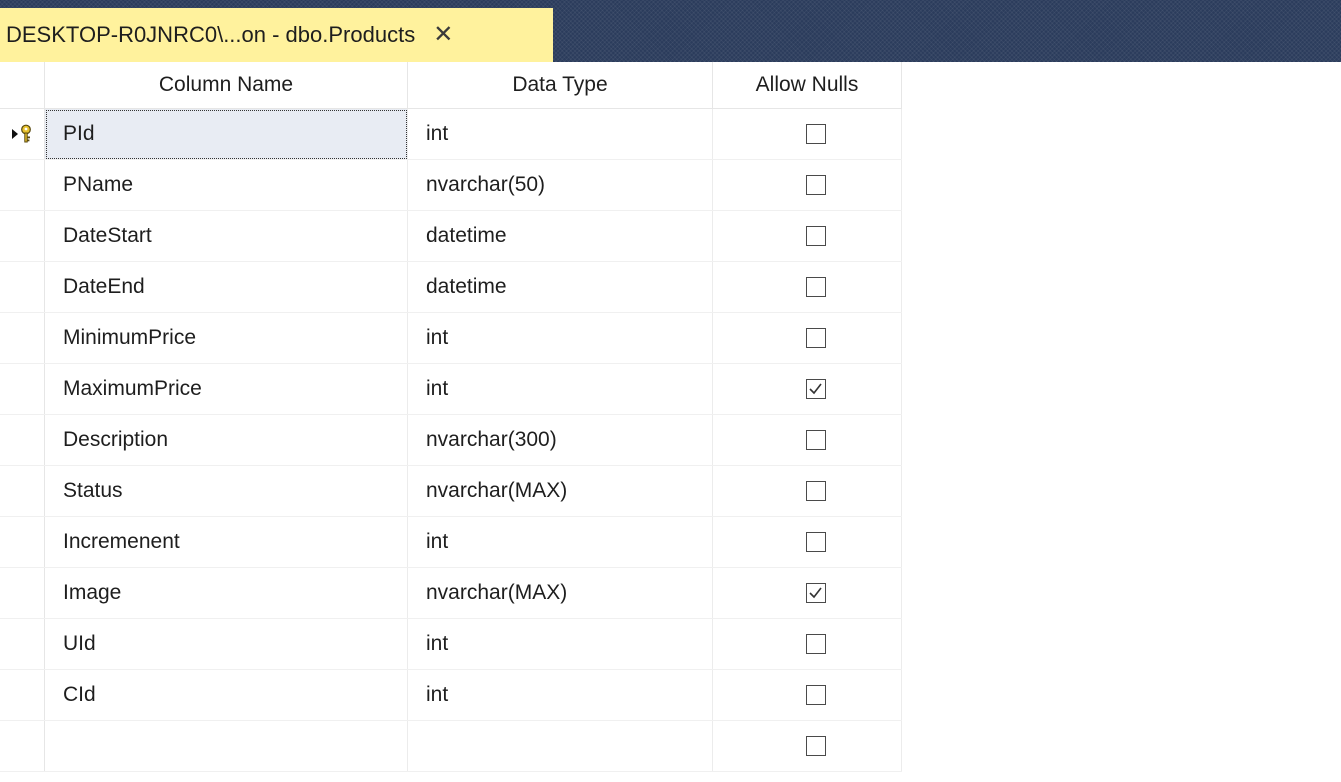 This screenshot has height=782, width=1341. I want to click on header-column-name: Column Name, so click(226, 85).